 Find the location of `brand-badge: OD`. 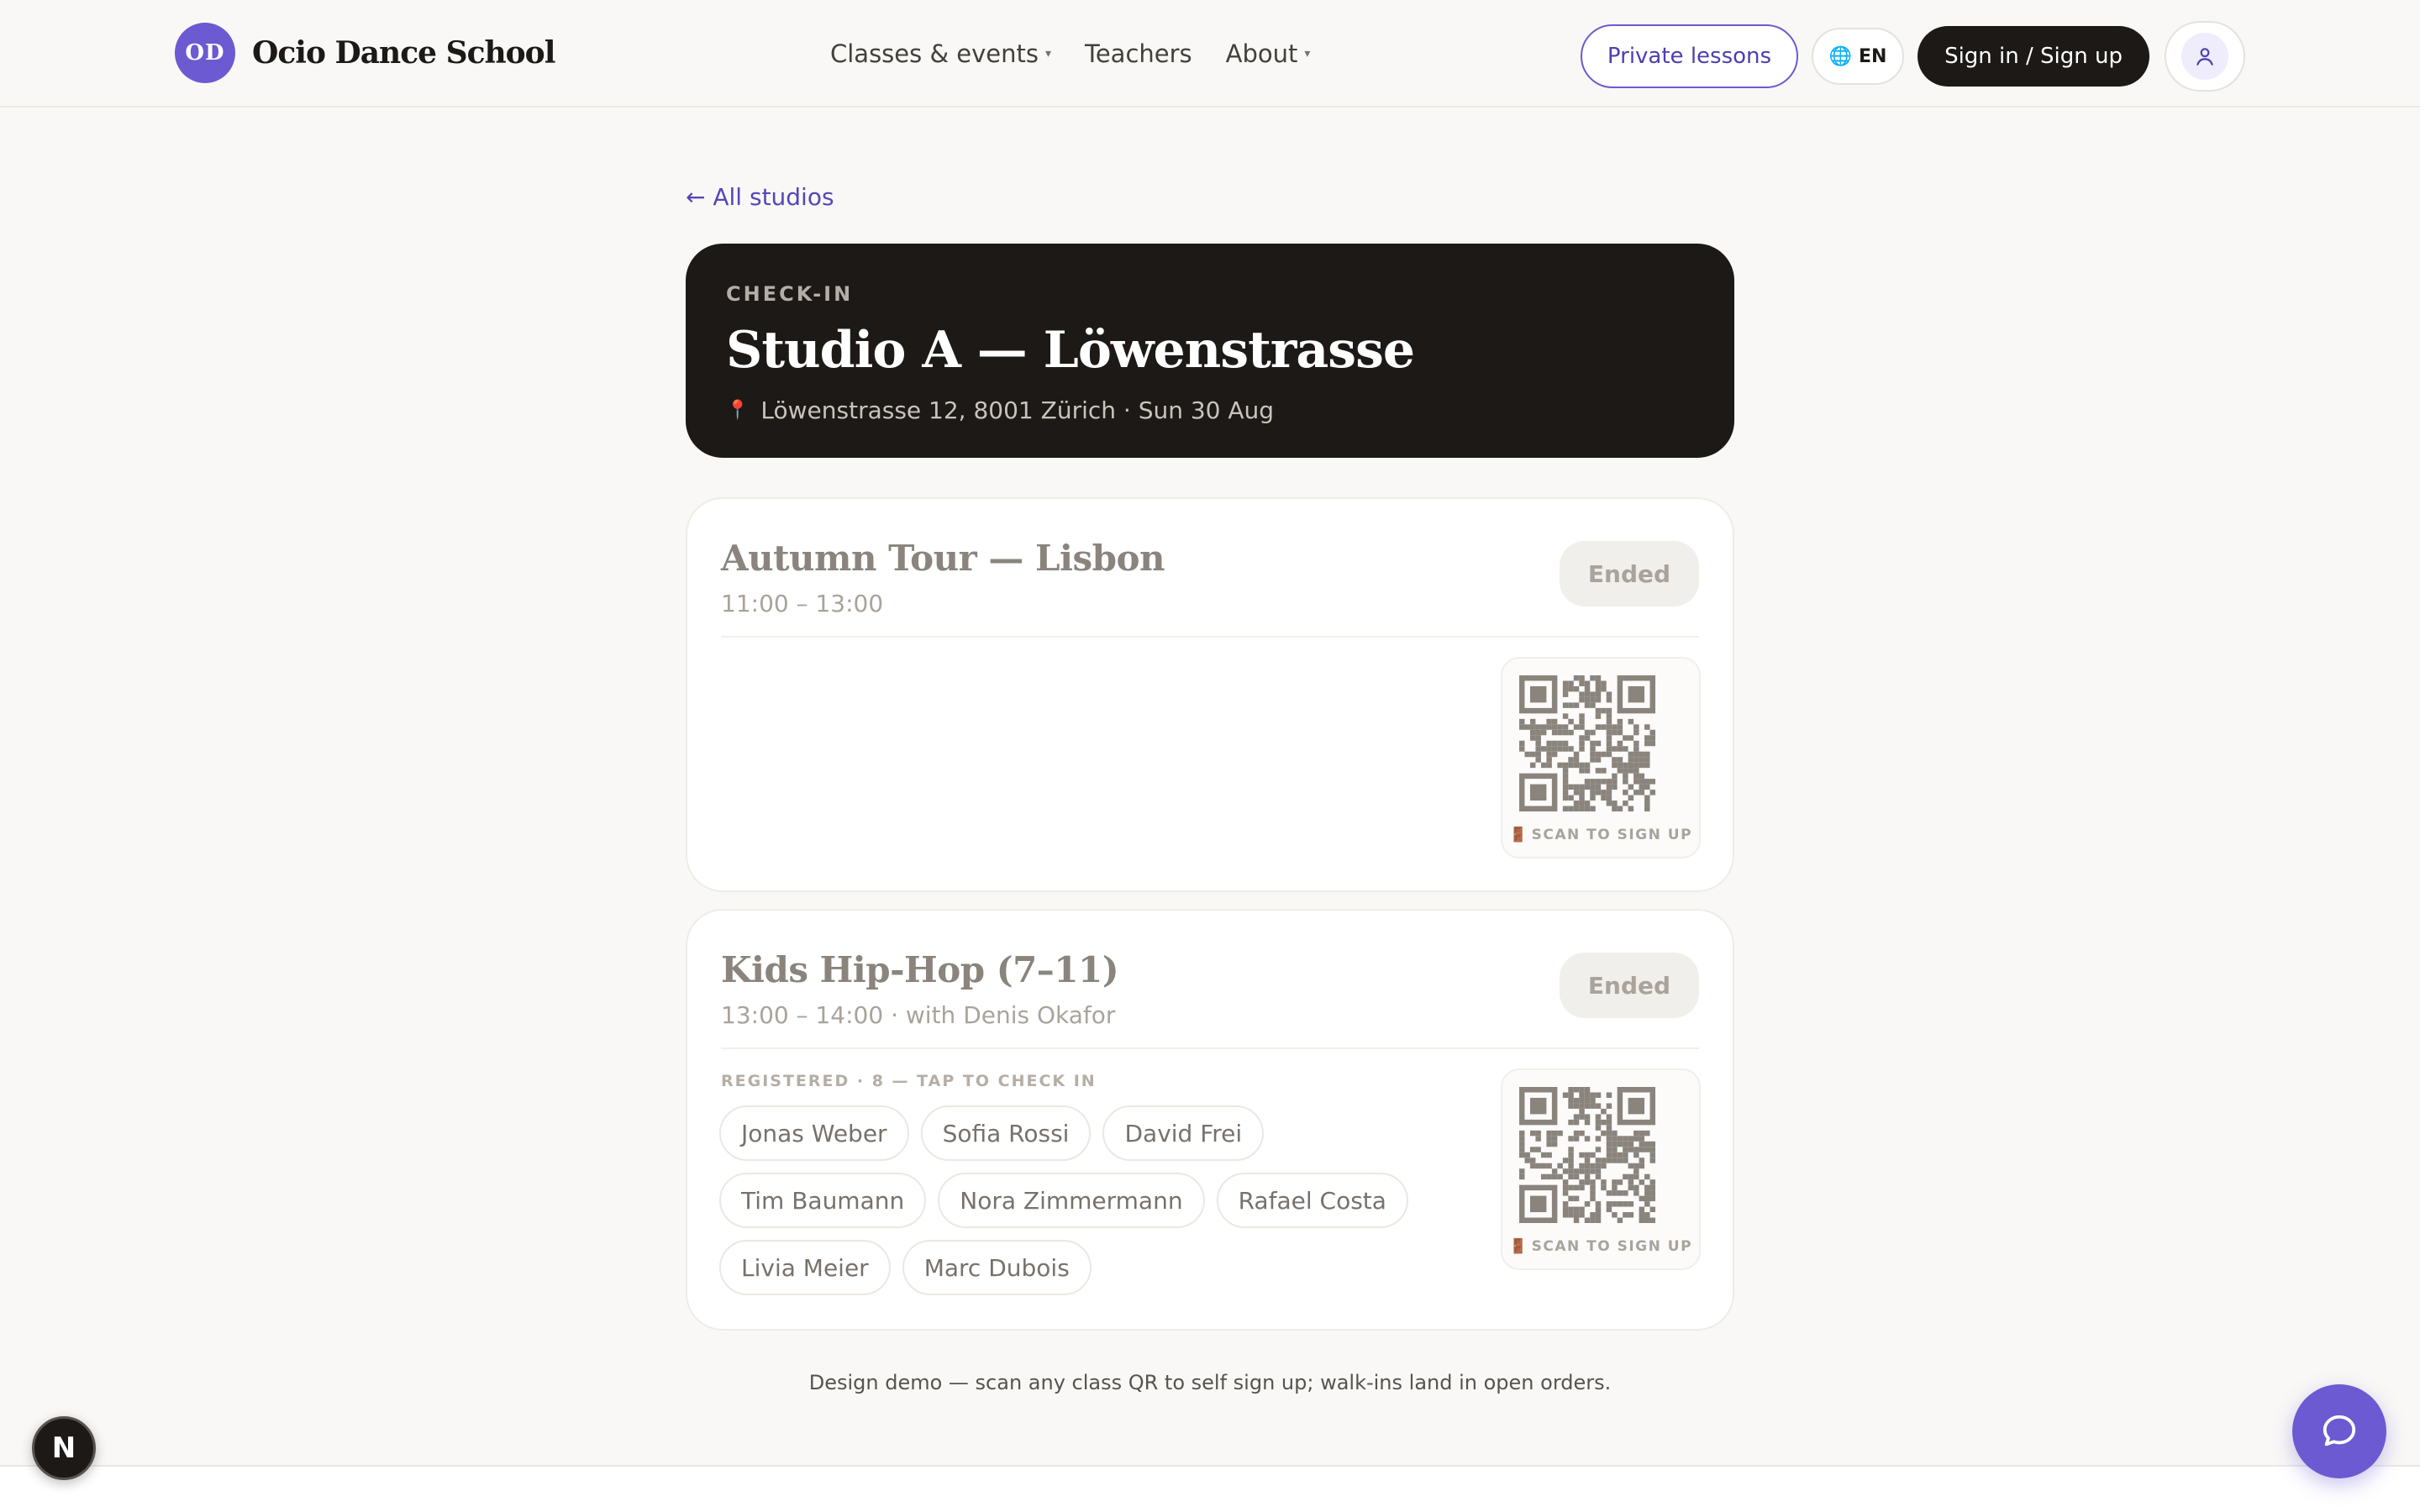

brand-badge: OD is located at coordinates (205, 53).